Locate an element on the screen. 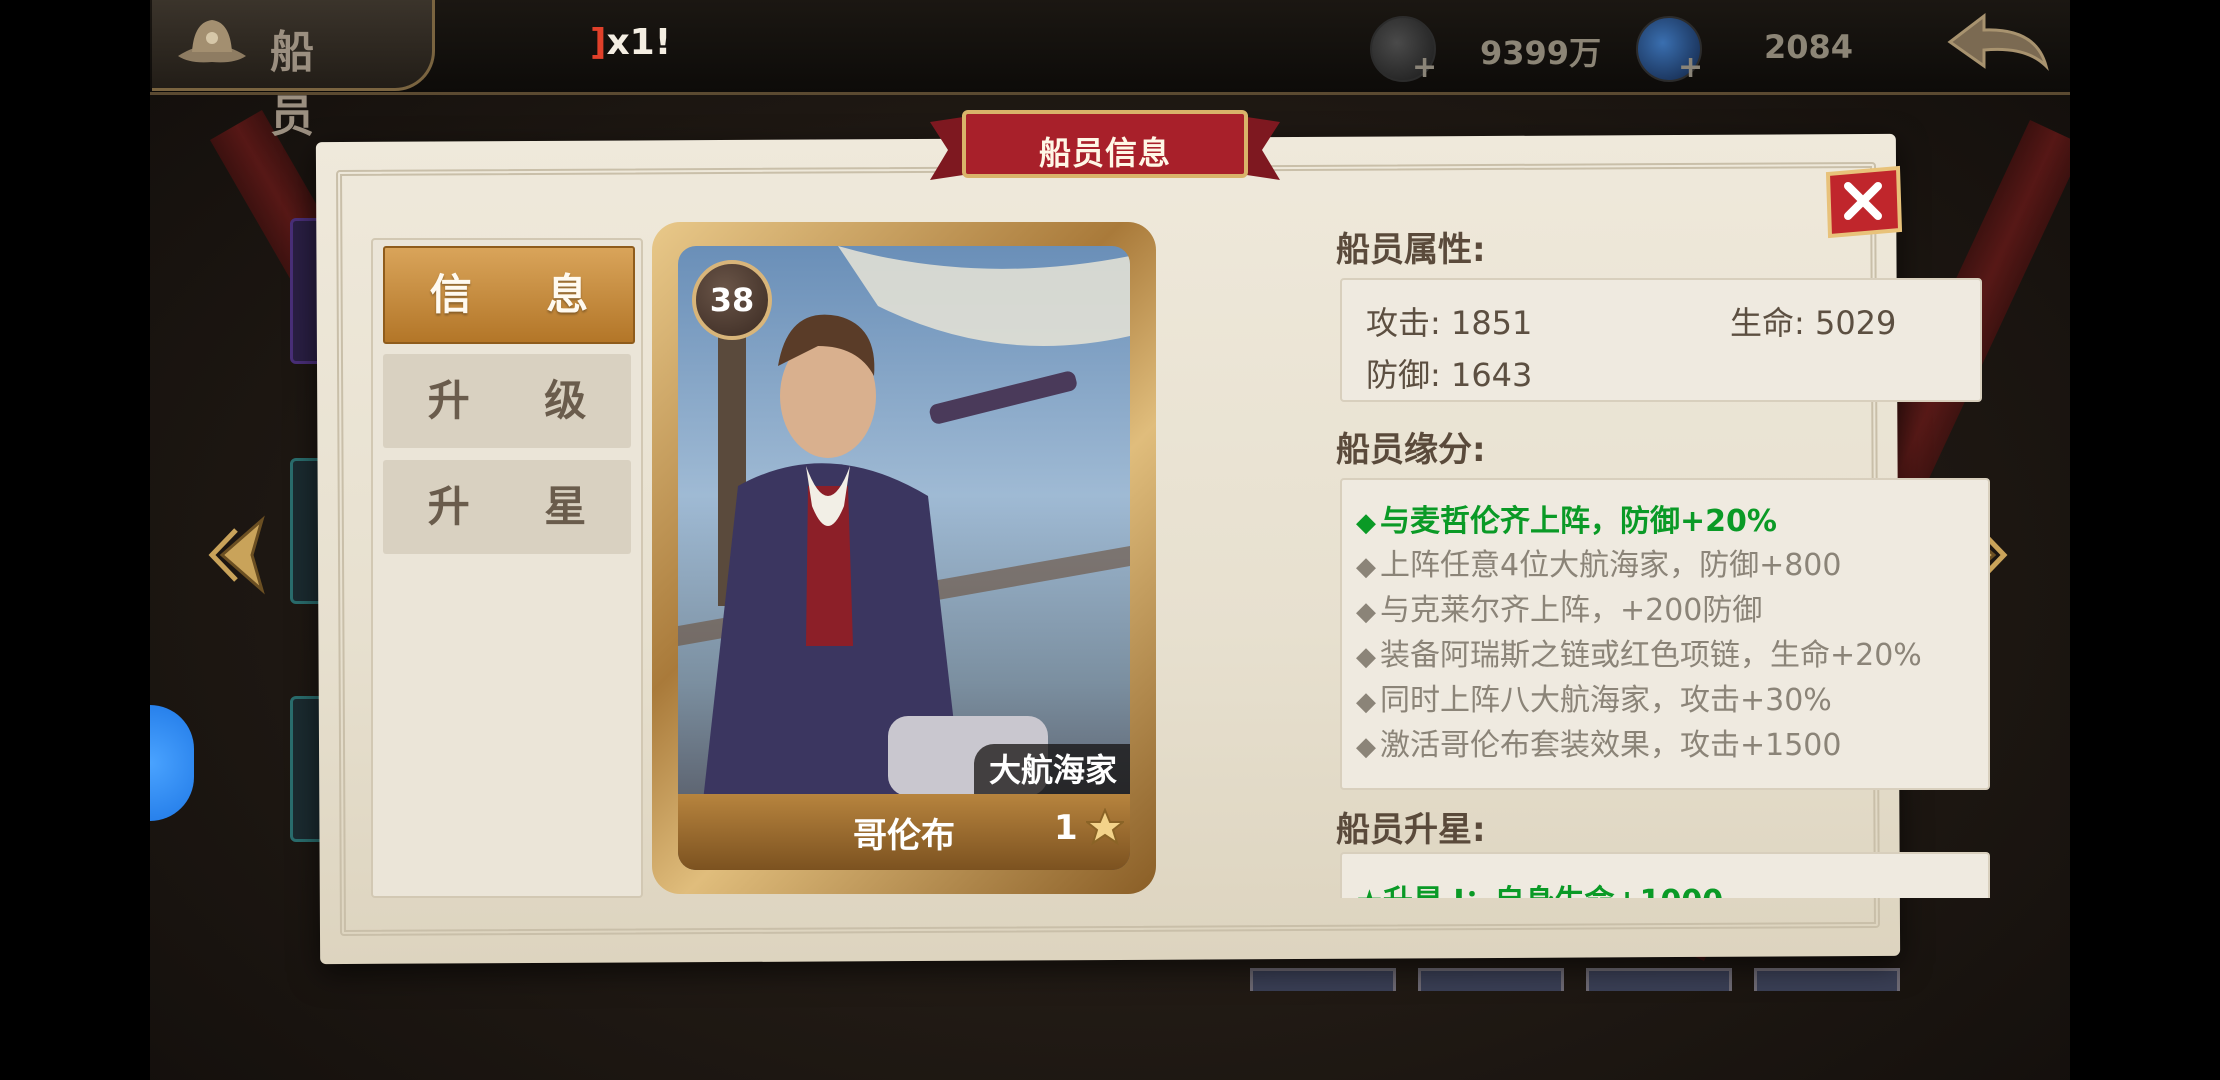 The image size is (2220, 1080). dialog-title: 船员信息 is located at coordinates (1104, 153).